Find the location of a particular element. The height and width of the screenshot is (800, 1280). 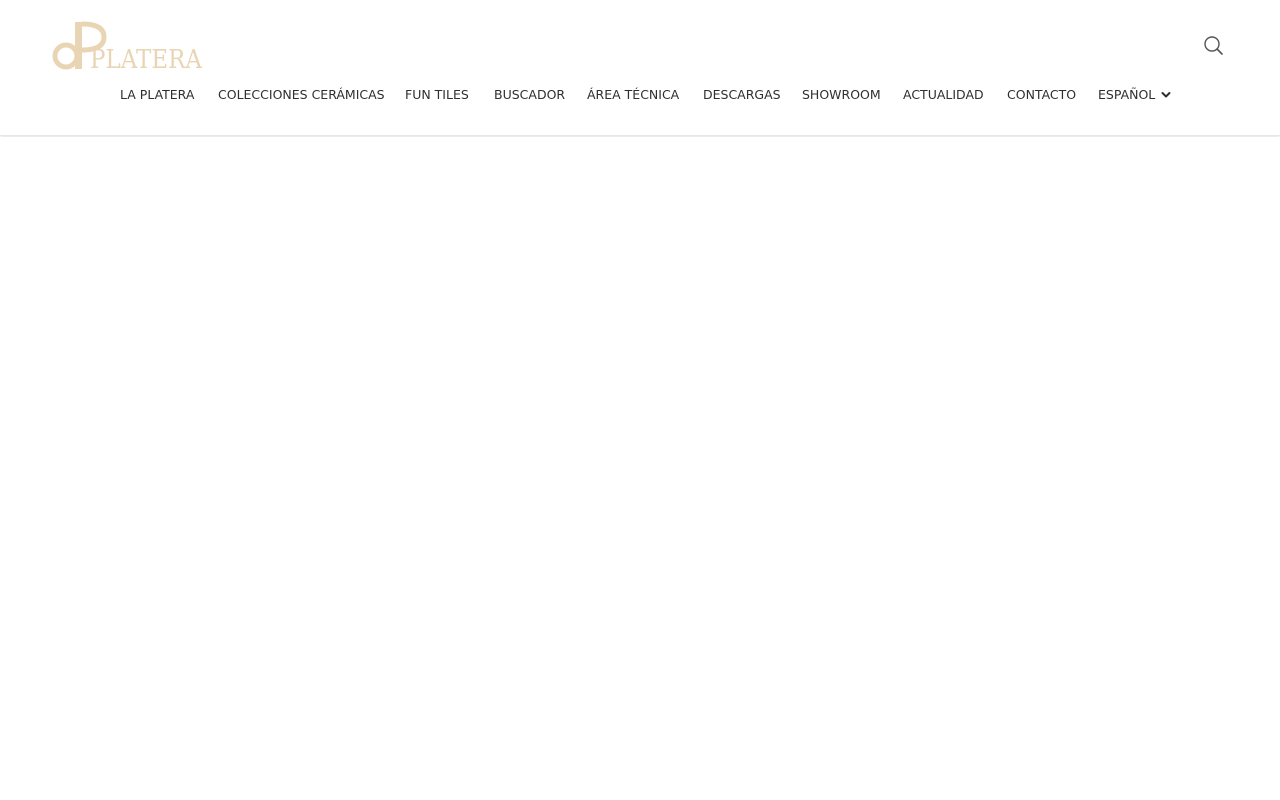

logo-text: PLATERA is located at coordinates (146, 59).